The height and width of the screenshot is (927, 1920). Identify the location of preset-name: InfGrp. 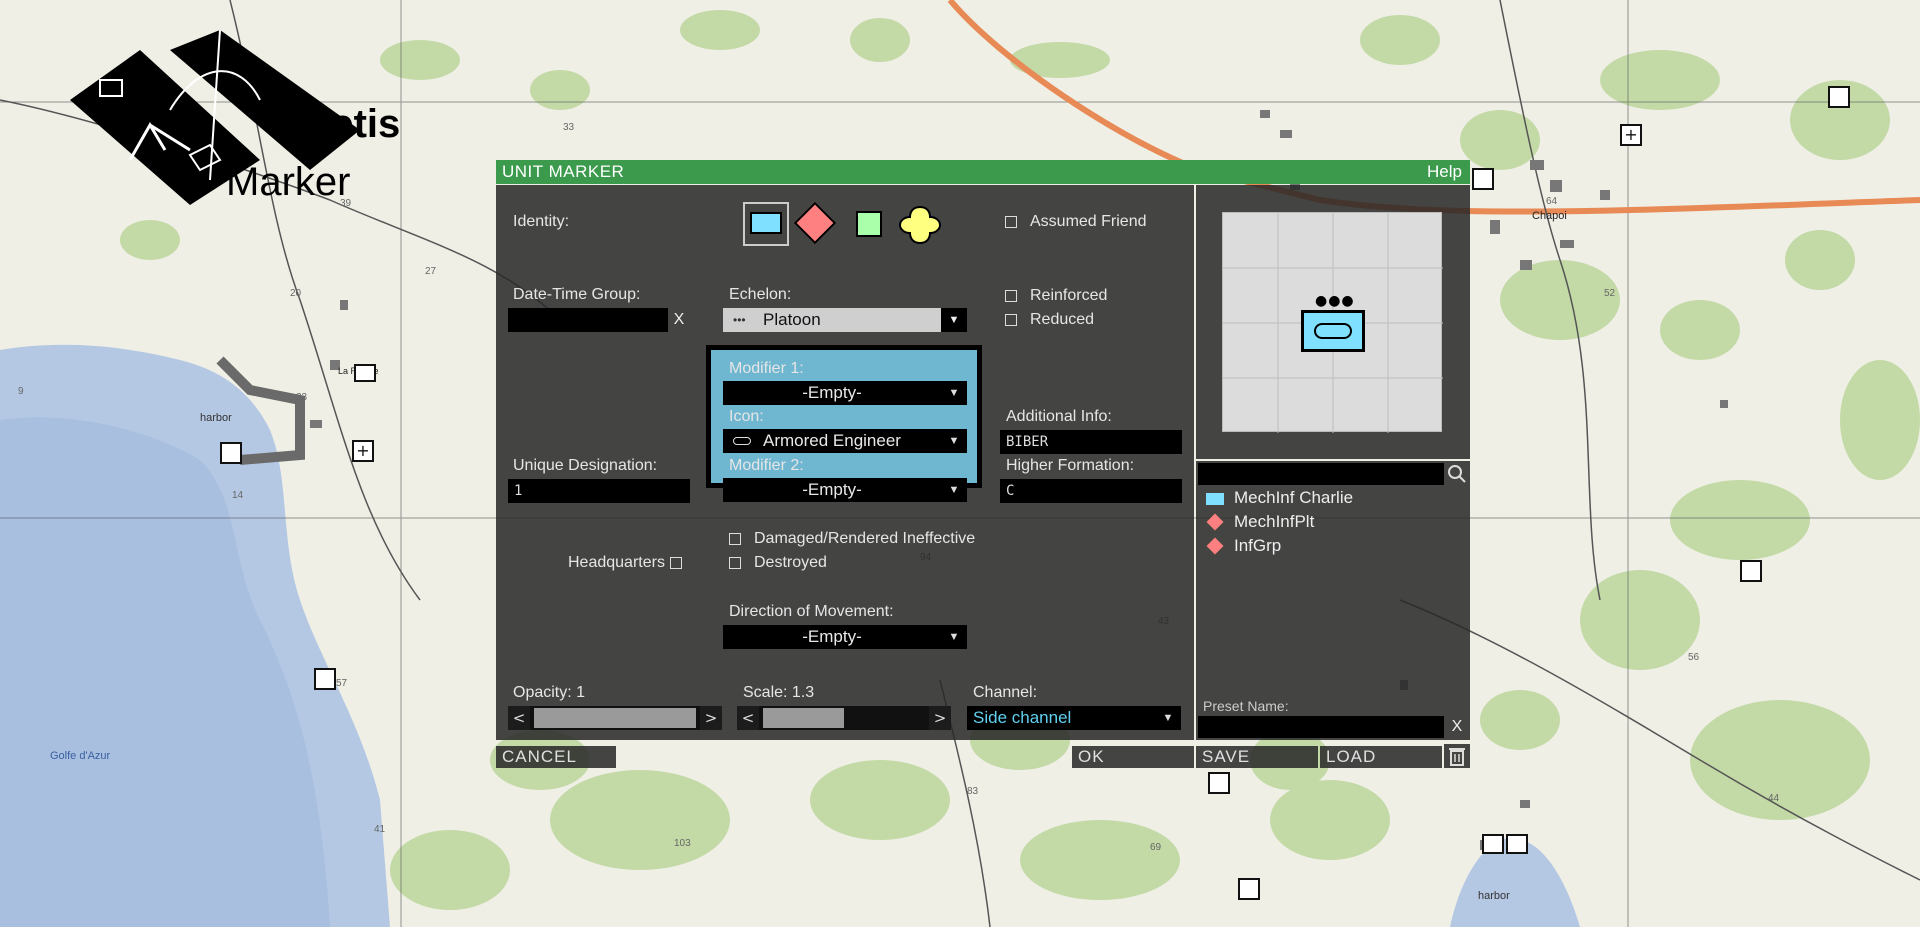
(1258, 545).